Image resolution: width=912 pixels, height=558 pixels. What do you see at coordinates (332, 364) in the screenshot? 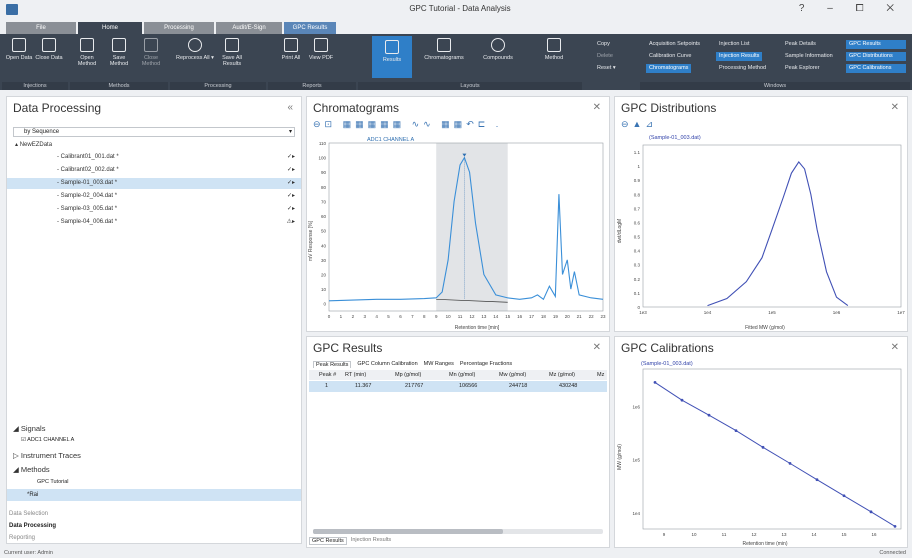
I see `subtab-peak-results: Peak Results` at bounding box center [332, 364].